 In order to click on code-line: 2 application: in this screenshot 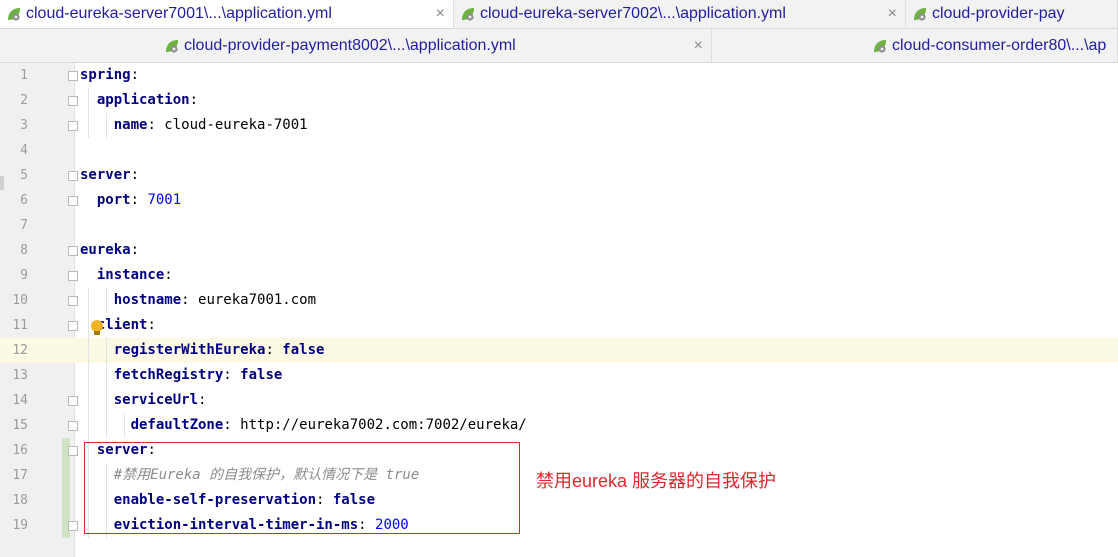, I will do `click(559, 100)`.